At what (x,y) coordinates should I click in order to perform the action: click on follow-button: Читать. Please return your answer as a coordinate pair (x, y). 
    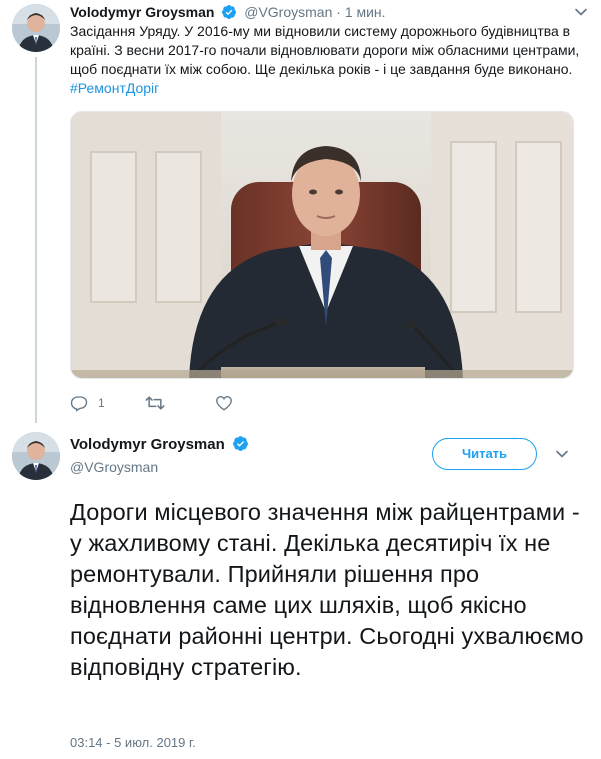
    Looking at the image, I should click on (484, 454).